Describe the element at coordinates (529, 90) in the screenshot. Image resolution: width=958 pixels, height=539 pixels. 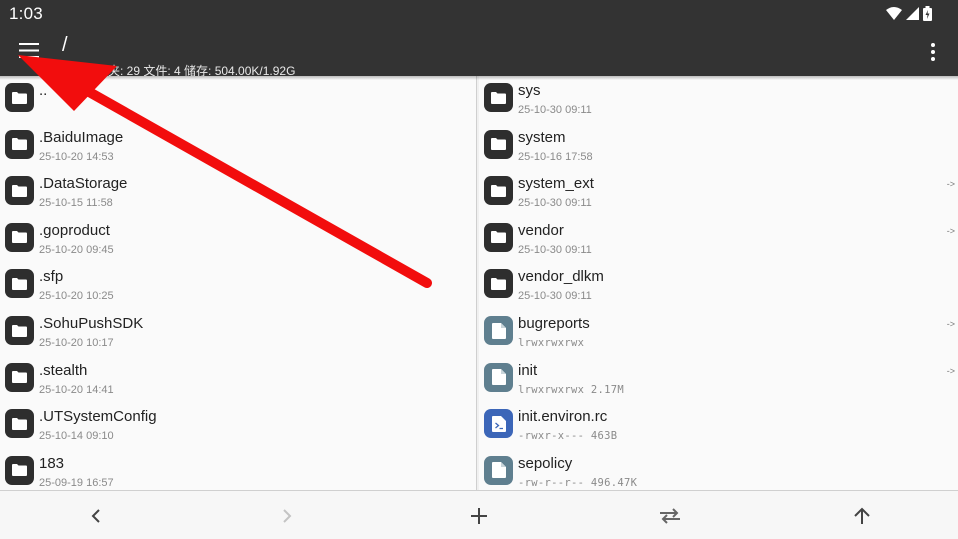
I see `file-name: sys` at that location.